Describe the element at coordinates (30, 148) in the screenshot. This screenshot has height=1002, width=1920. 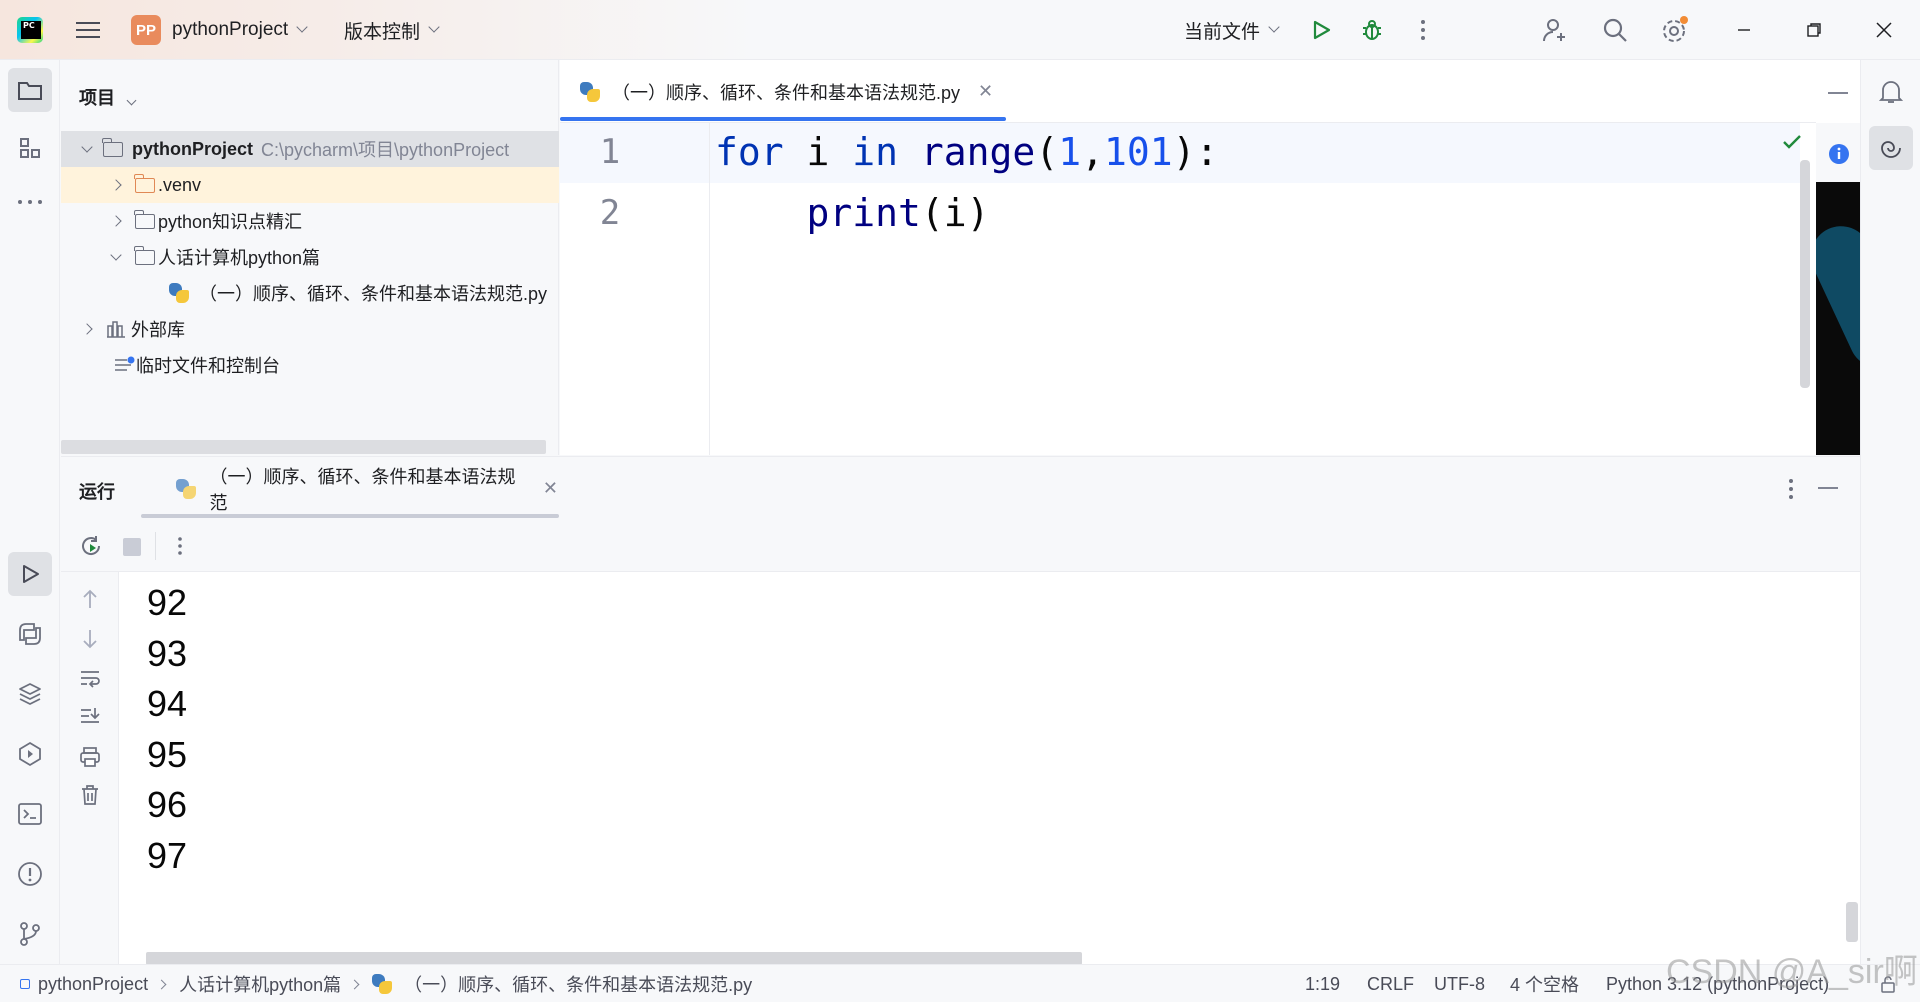
I see `structure-tool-button` at that location.